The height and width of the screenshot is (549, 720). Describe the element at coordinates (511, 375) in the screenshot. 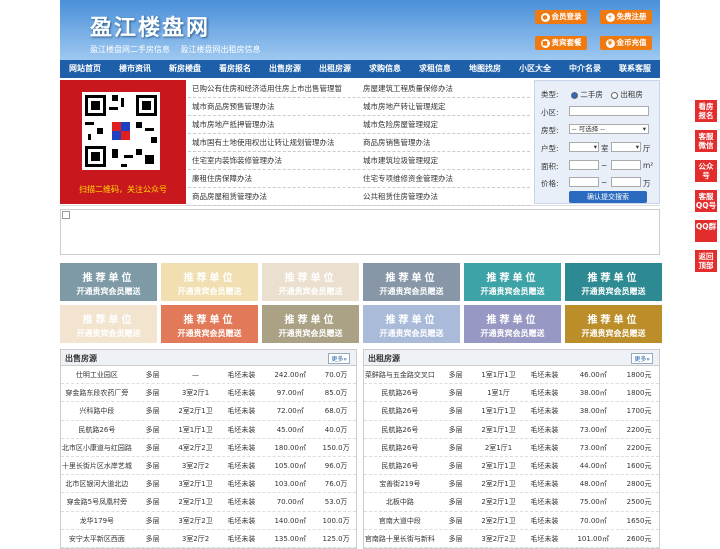

I see `table-row: 菜鲜路与五金路交叉口 多层 1室1厅1卫 毛坯未装 46.00㎡ 1800元` at that location.